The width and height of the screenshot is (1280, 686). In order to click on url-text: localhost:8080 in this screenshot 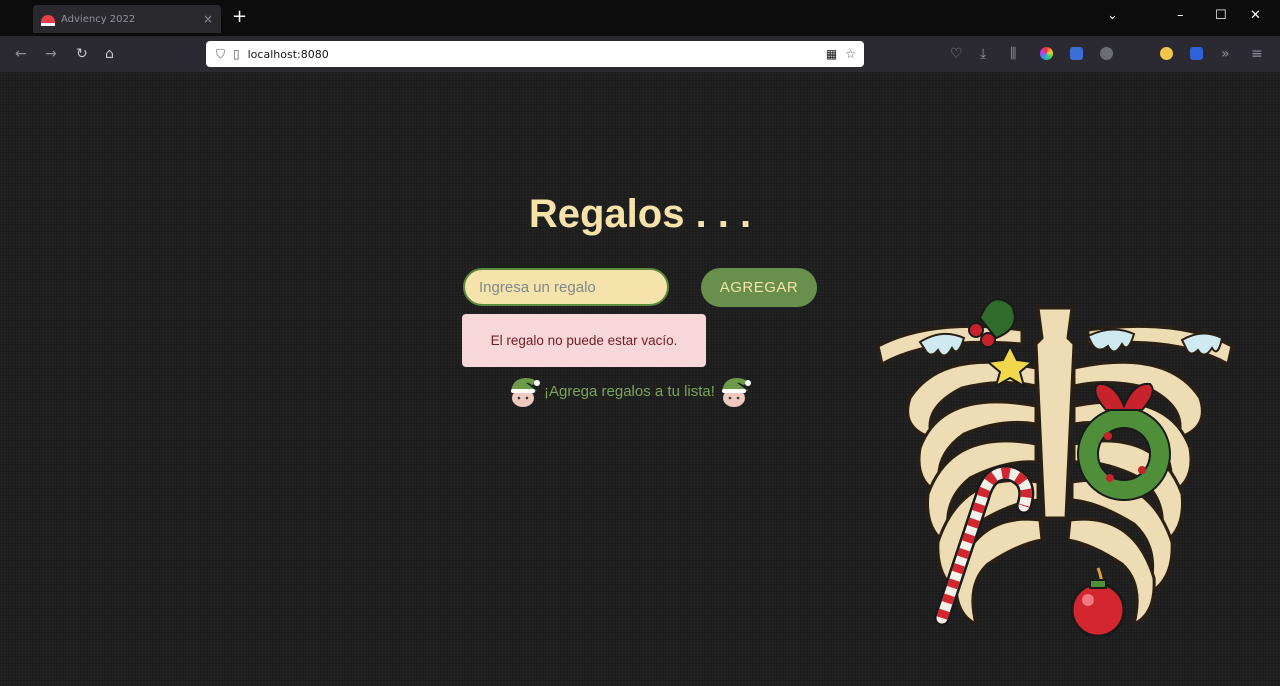, I will do `click(288, 54)`.